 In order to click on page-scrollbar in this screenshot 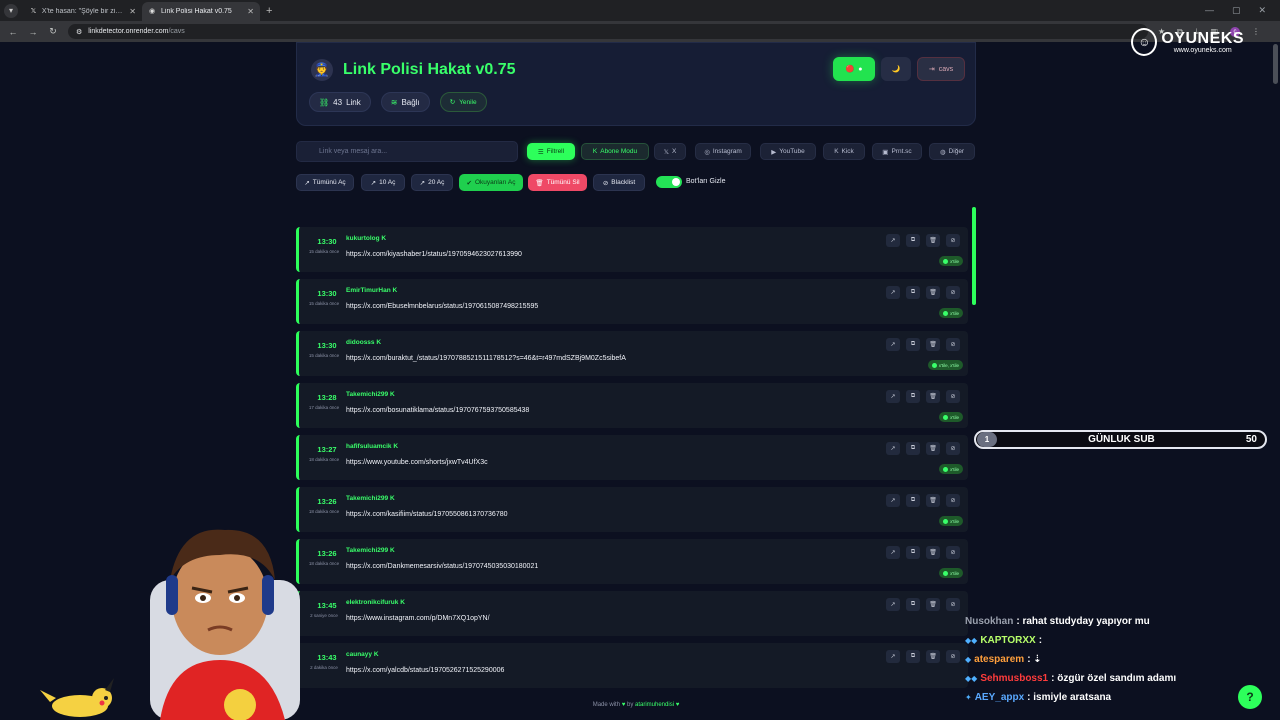, I will do `click(1275, 64)`.